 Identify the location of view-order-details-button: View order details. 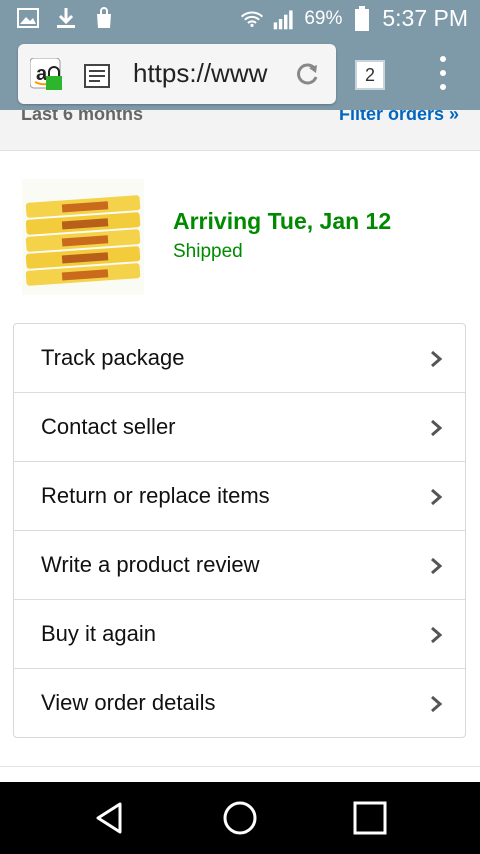
(239, 703).